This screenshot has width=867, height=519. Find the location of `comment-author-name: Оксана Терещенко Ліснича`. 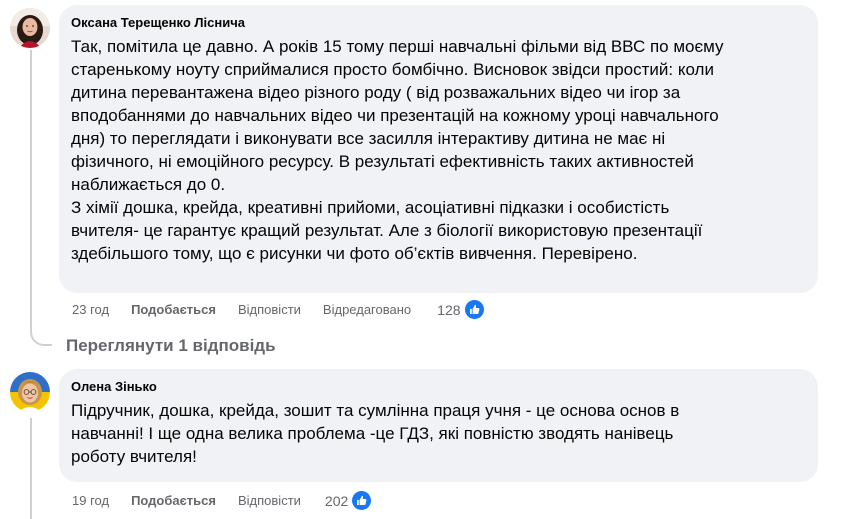

comment-author-name: Оксана Терещенко Ліснича is located at coordinates (158, 23).